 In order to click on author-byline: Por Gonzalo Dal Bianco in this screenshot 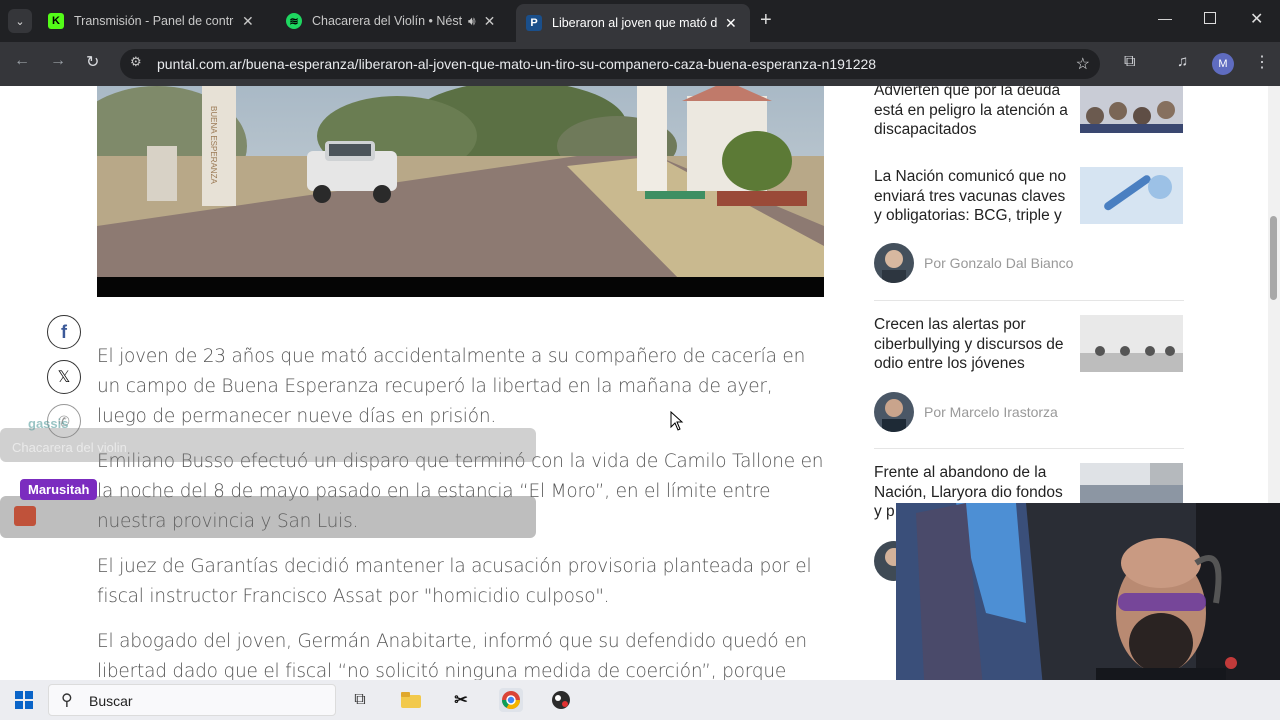, I will do `click(1029, 263)`.